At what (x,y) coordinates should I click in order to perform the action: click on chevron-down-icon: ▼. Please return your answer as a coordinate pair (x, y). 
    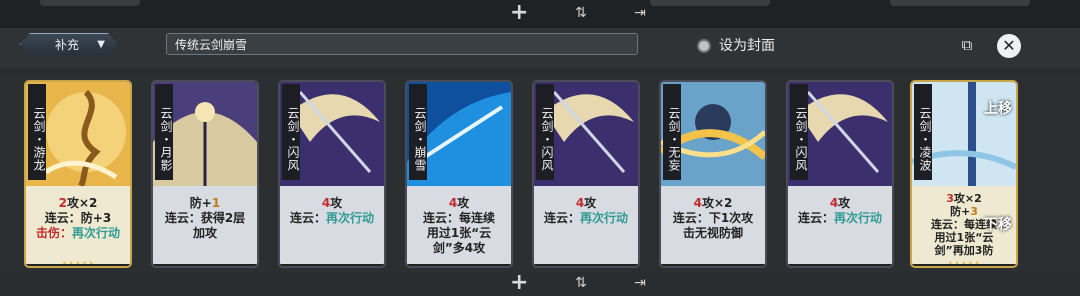
    Looking at the image, I should click on (101, 44).